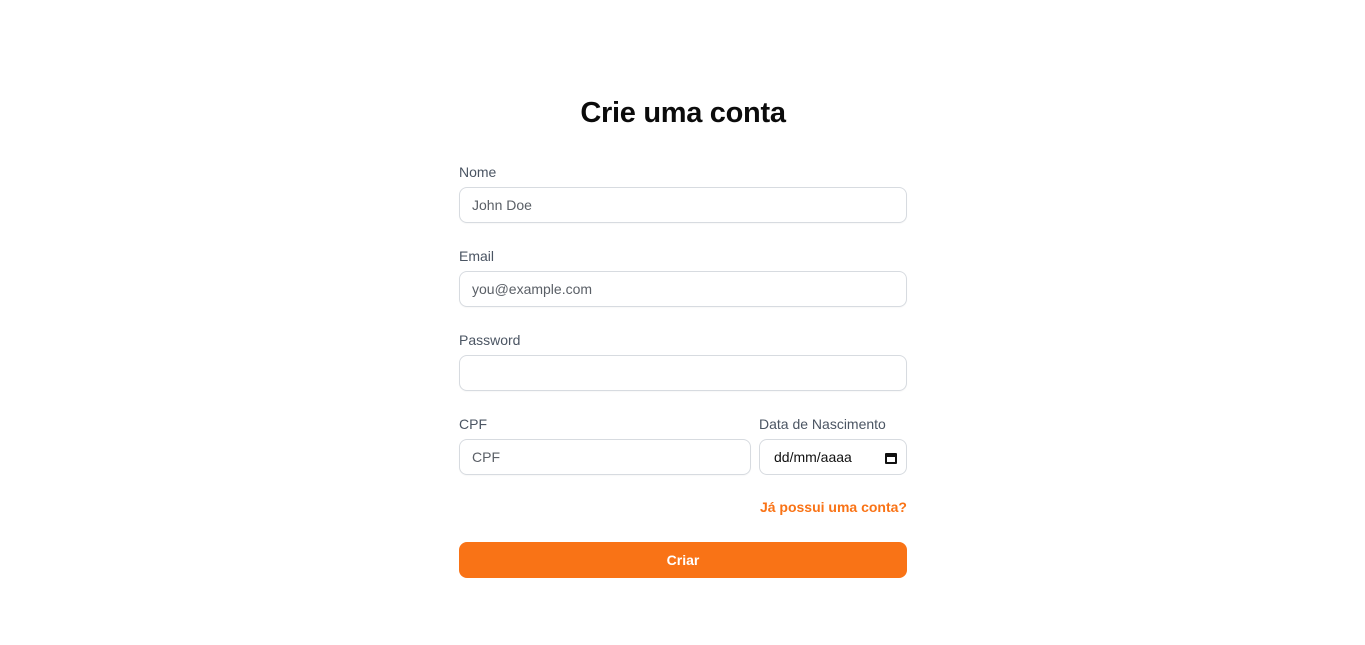 The width and height of the screenshot is (1365, 645). I want to click on email-input, so click(683, 289).